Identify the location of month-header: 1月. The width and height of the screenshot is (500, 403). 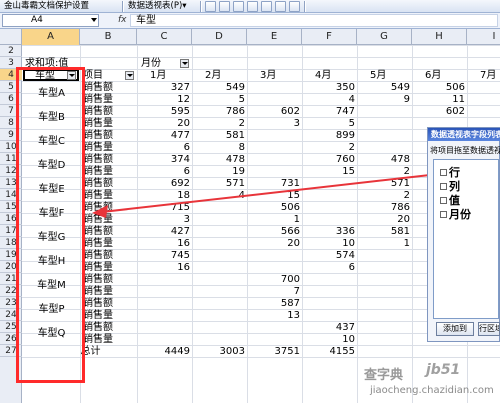
(171, 75).